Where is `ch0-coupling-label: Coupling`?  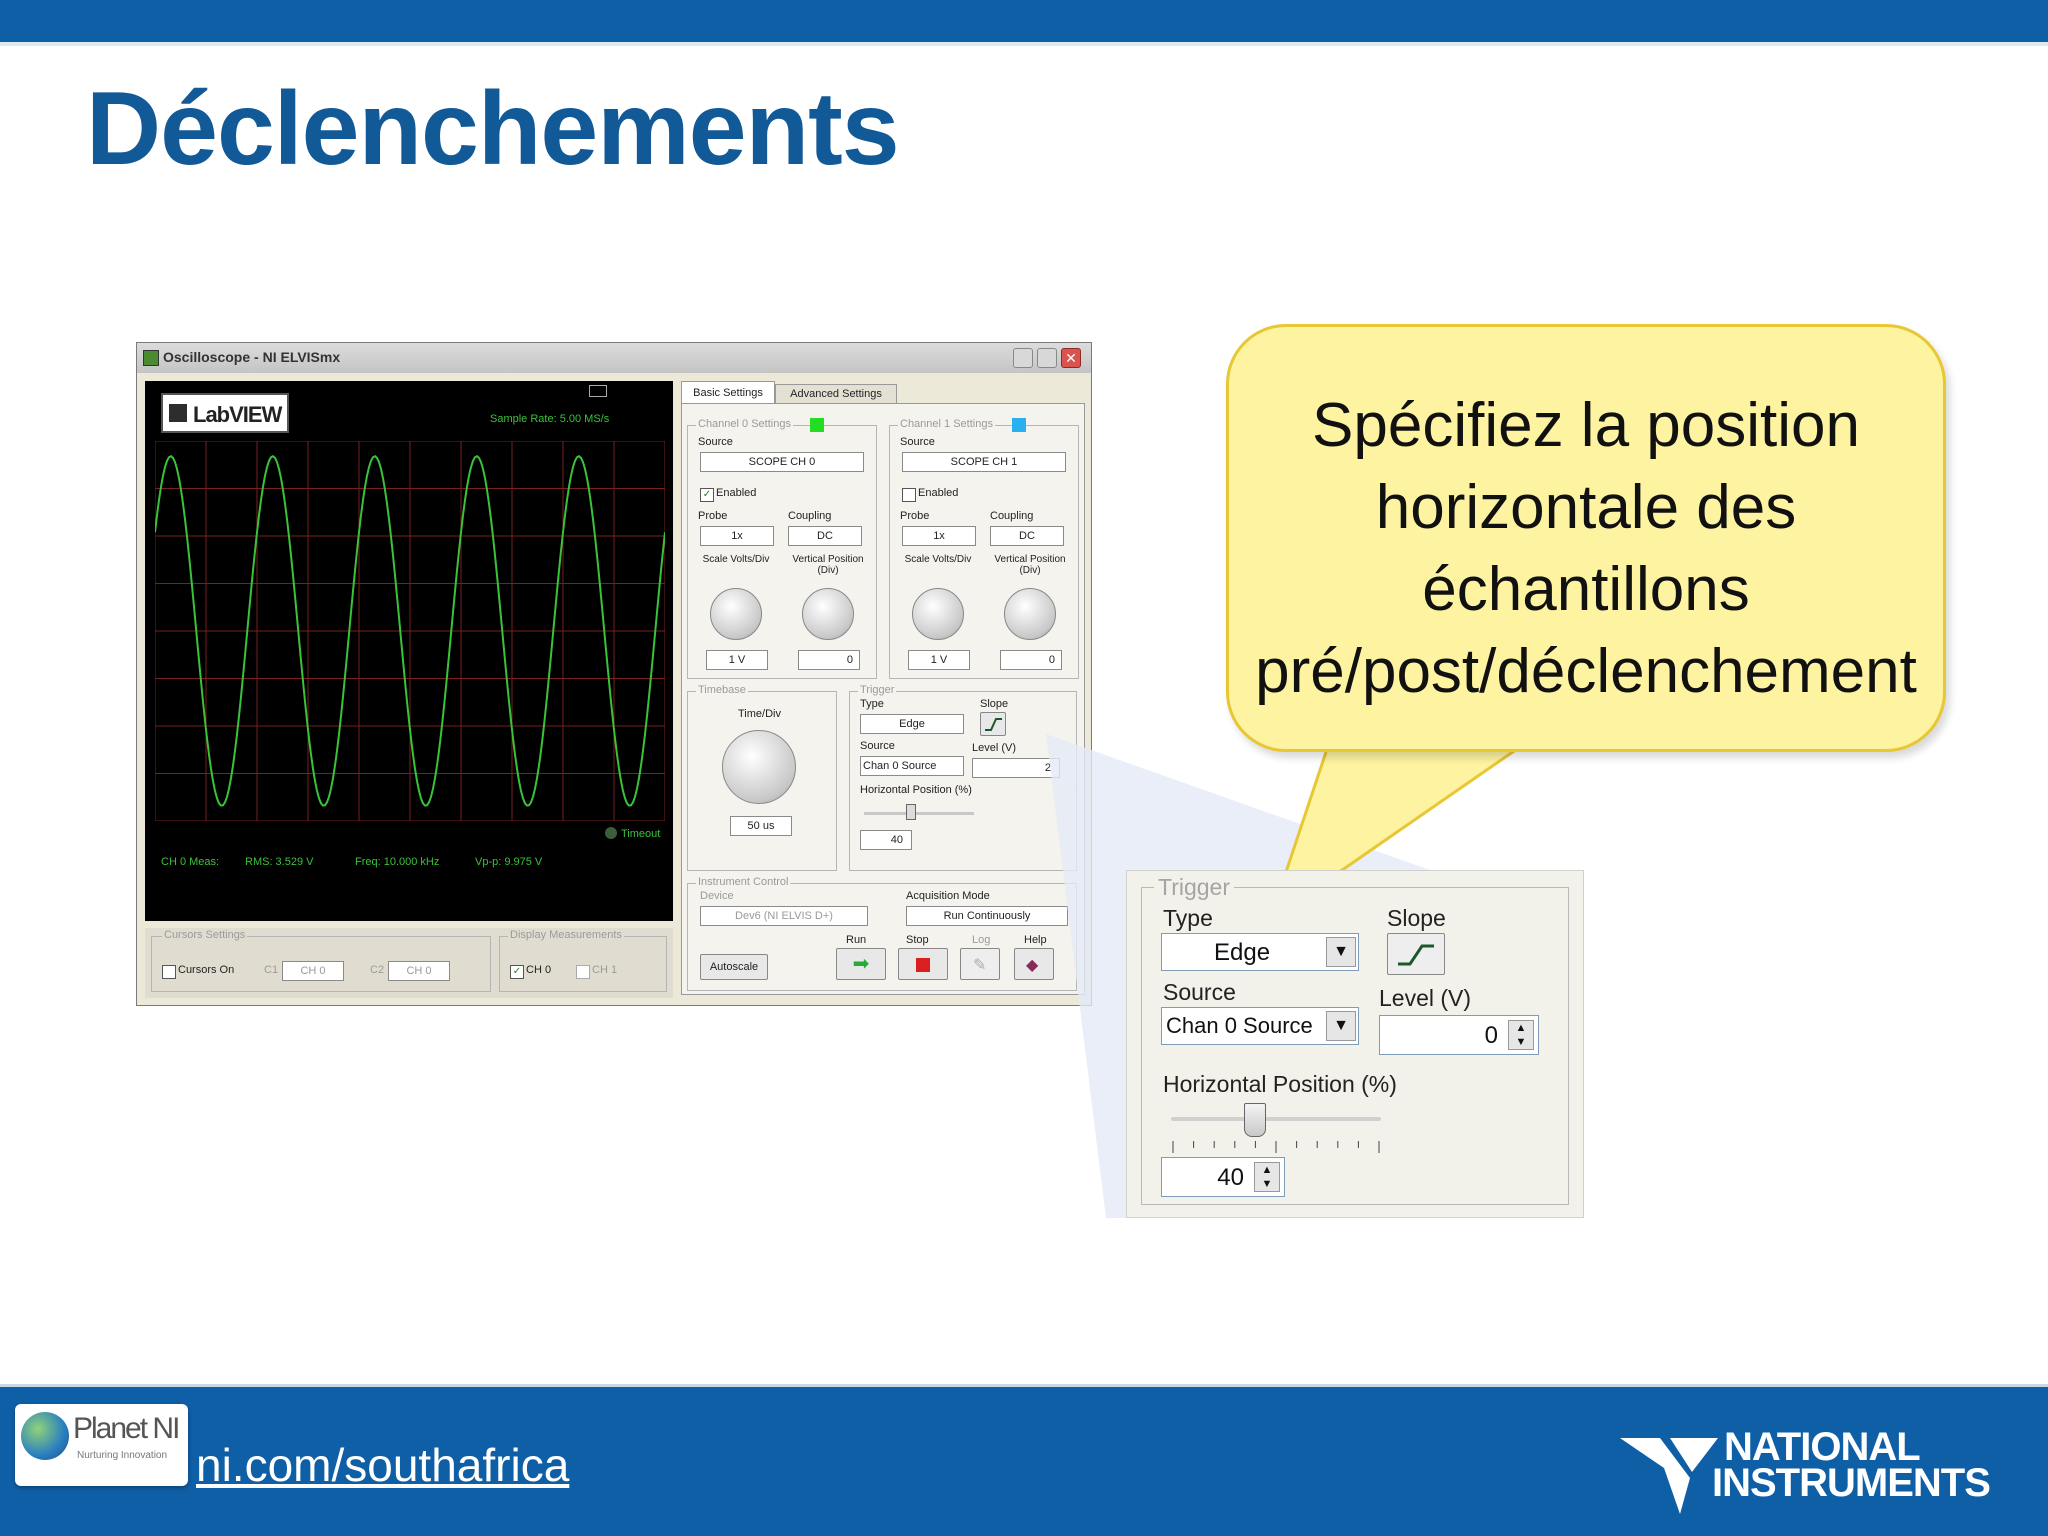
ch0-coupling-label: Coupling is located at coordinates (810, 516).